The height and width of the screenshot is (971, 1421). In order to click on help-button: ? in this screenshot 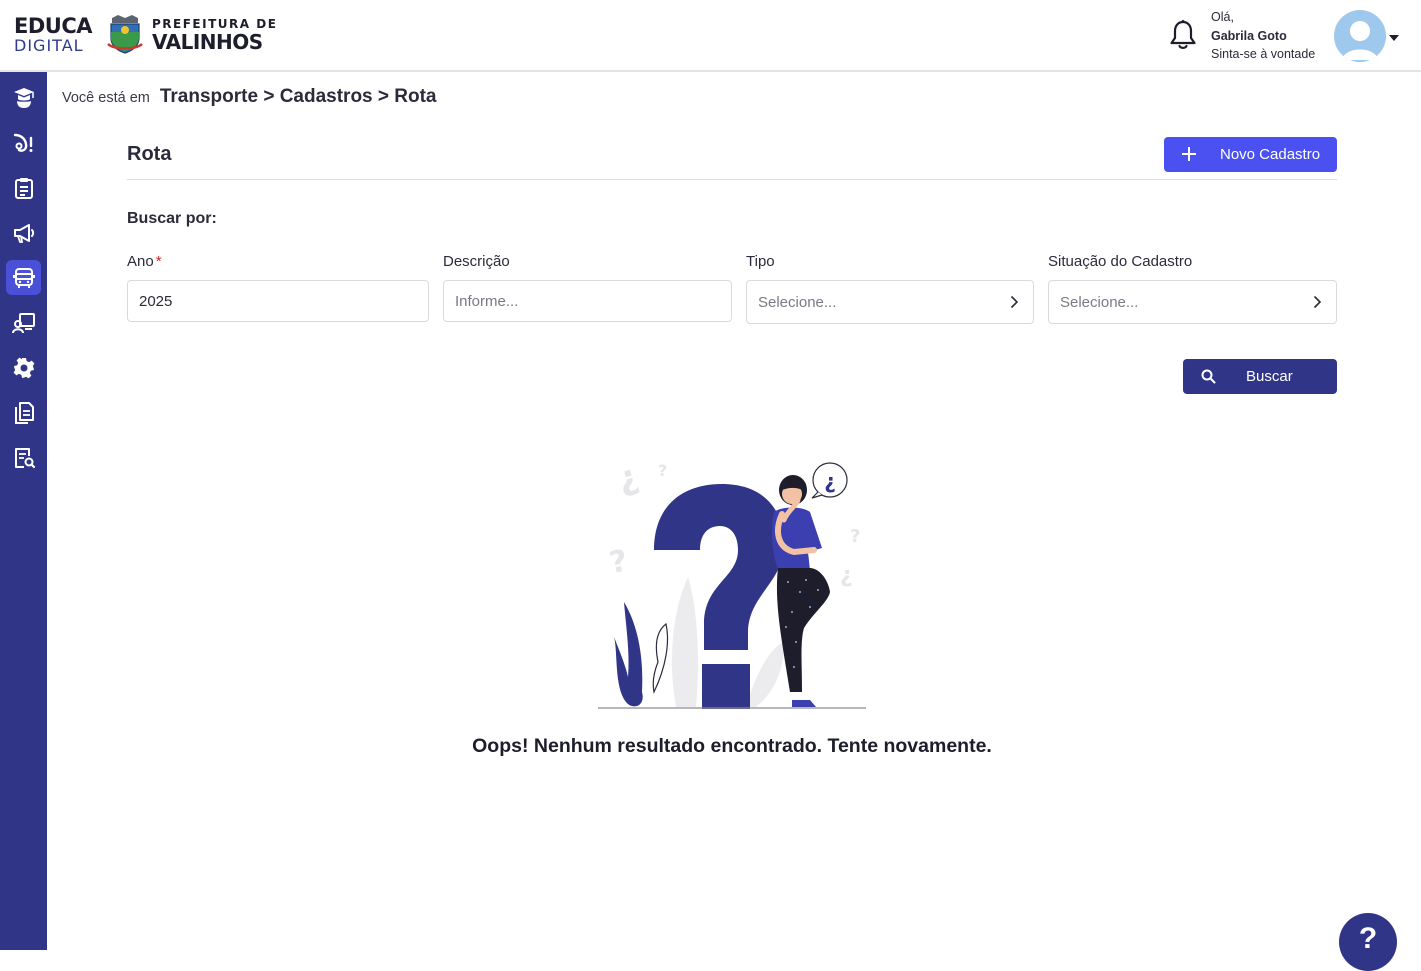, I will do `click(1368, 942)`.